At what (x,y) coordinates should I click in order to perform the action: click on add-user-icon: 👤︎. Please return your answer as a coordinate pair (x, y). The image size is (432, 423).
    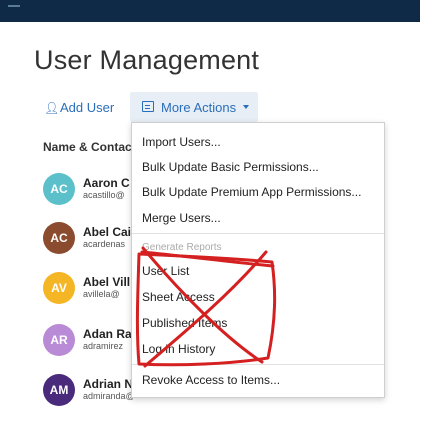
    Looking at the image, I should click on (52, 108).